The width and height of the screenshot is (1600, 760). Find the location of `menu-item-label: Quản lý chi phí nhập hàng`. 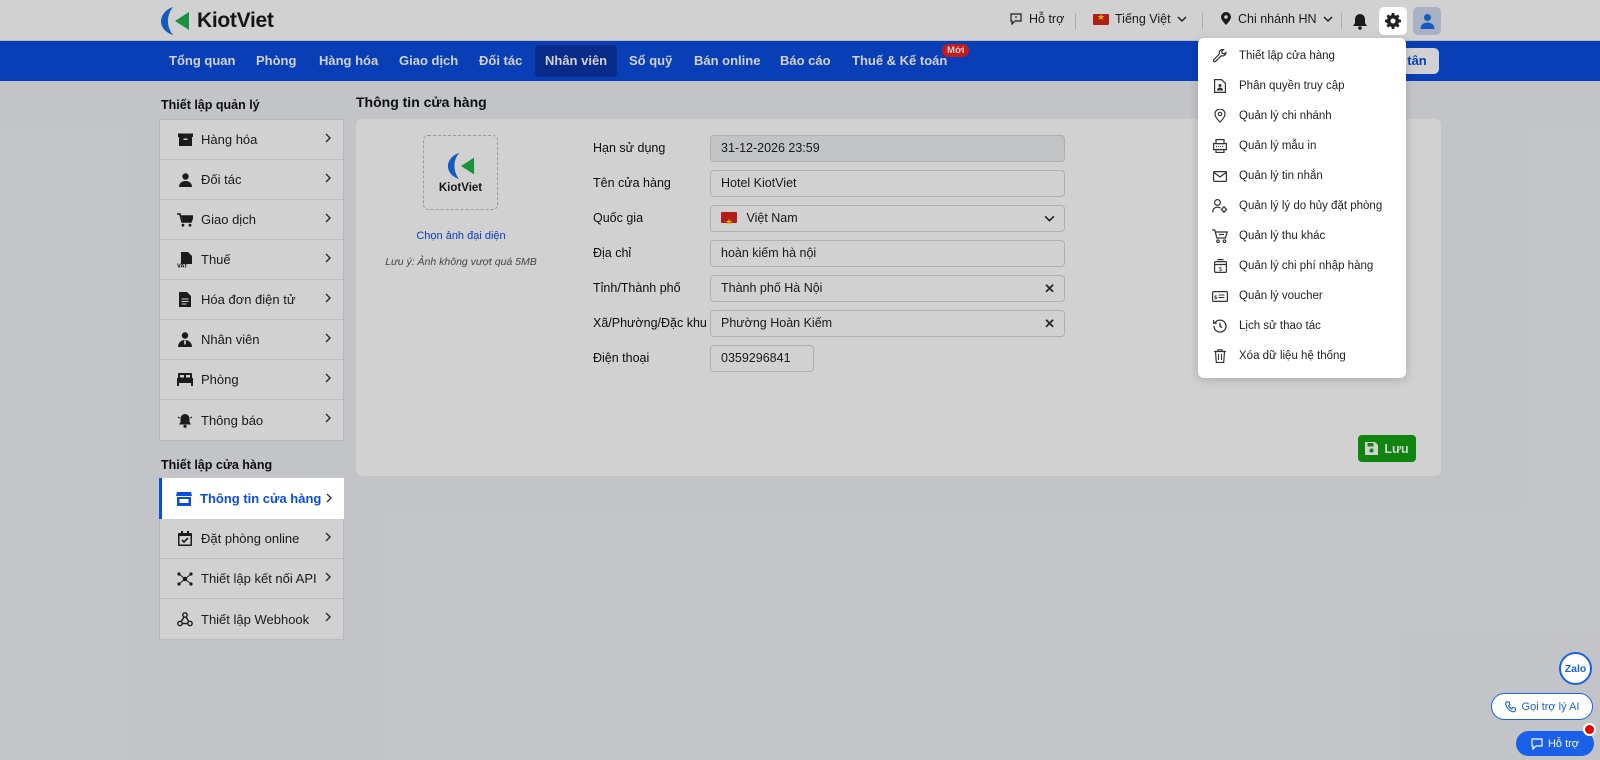

menu-item-label: Quản lý chi phí nhập hàng is located at coordinates (1306, 266).